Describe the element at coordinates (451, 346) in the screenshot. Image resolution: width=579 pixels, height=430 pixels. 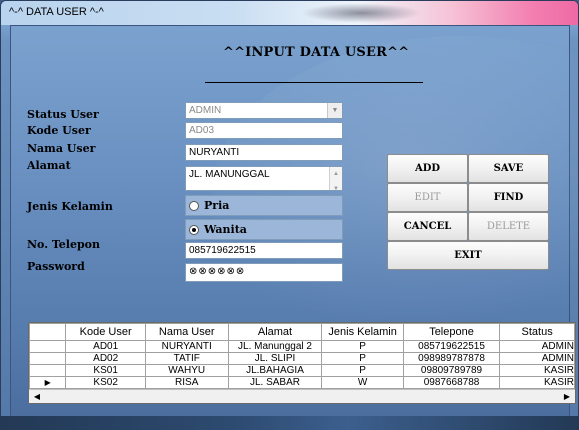
I see `table-cell: 085719622515` at that location.